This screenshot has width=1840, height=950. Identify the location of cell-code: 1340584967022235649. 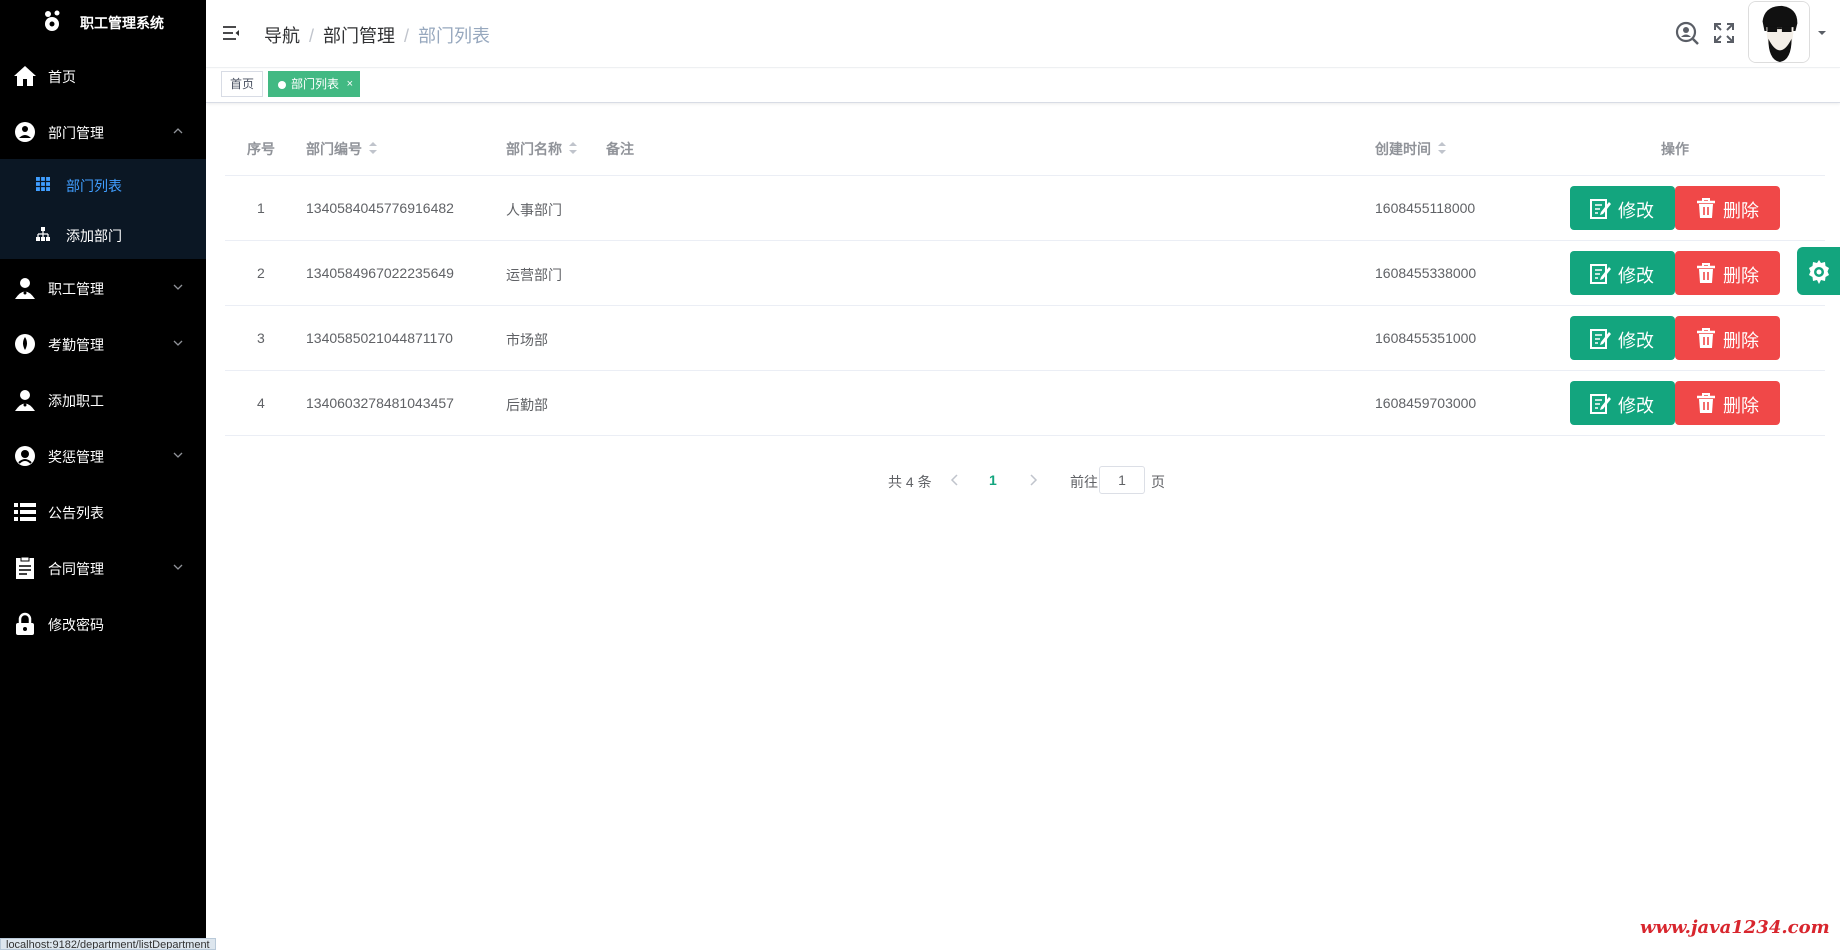
(380, 273).